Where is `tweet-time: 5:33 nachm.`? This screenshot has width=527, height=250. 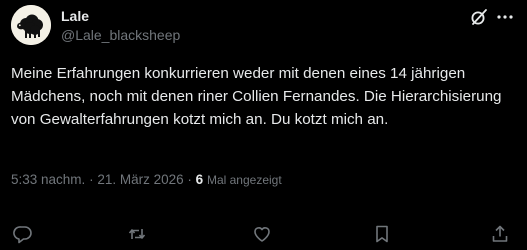 tweet-time: 5:33 nachm. is located at coordinates (48, 179).